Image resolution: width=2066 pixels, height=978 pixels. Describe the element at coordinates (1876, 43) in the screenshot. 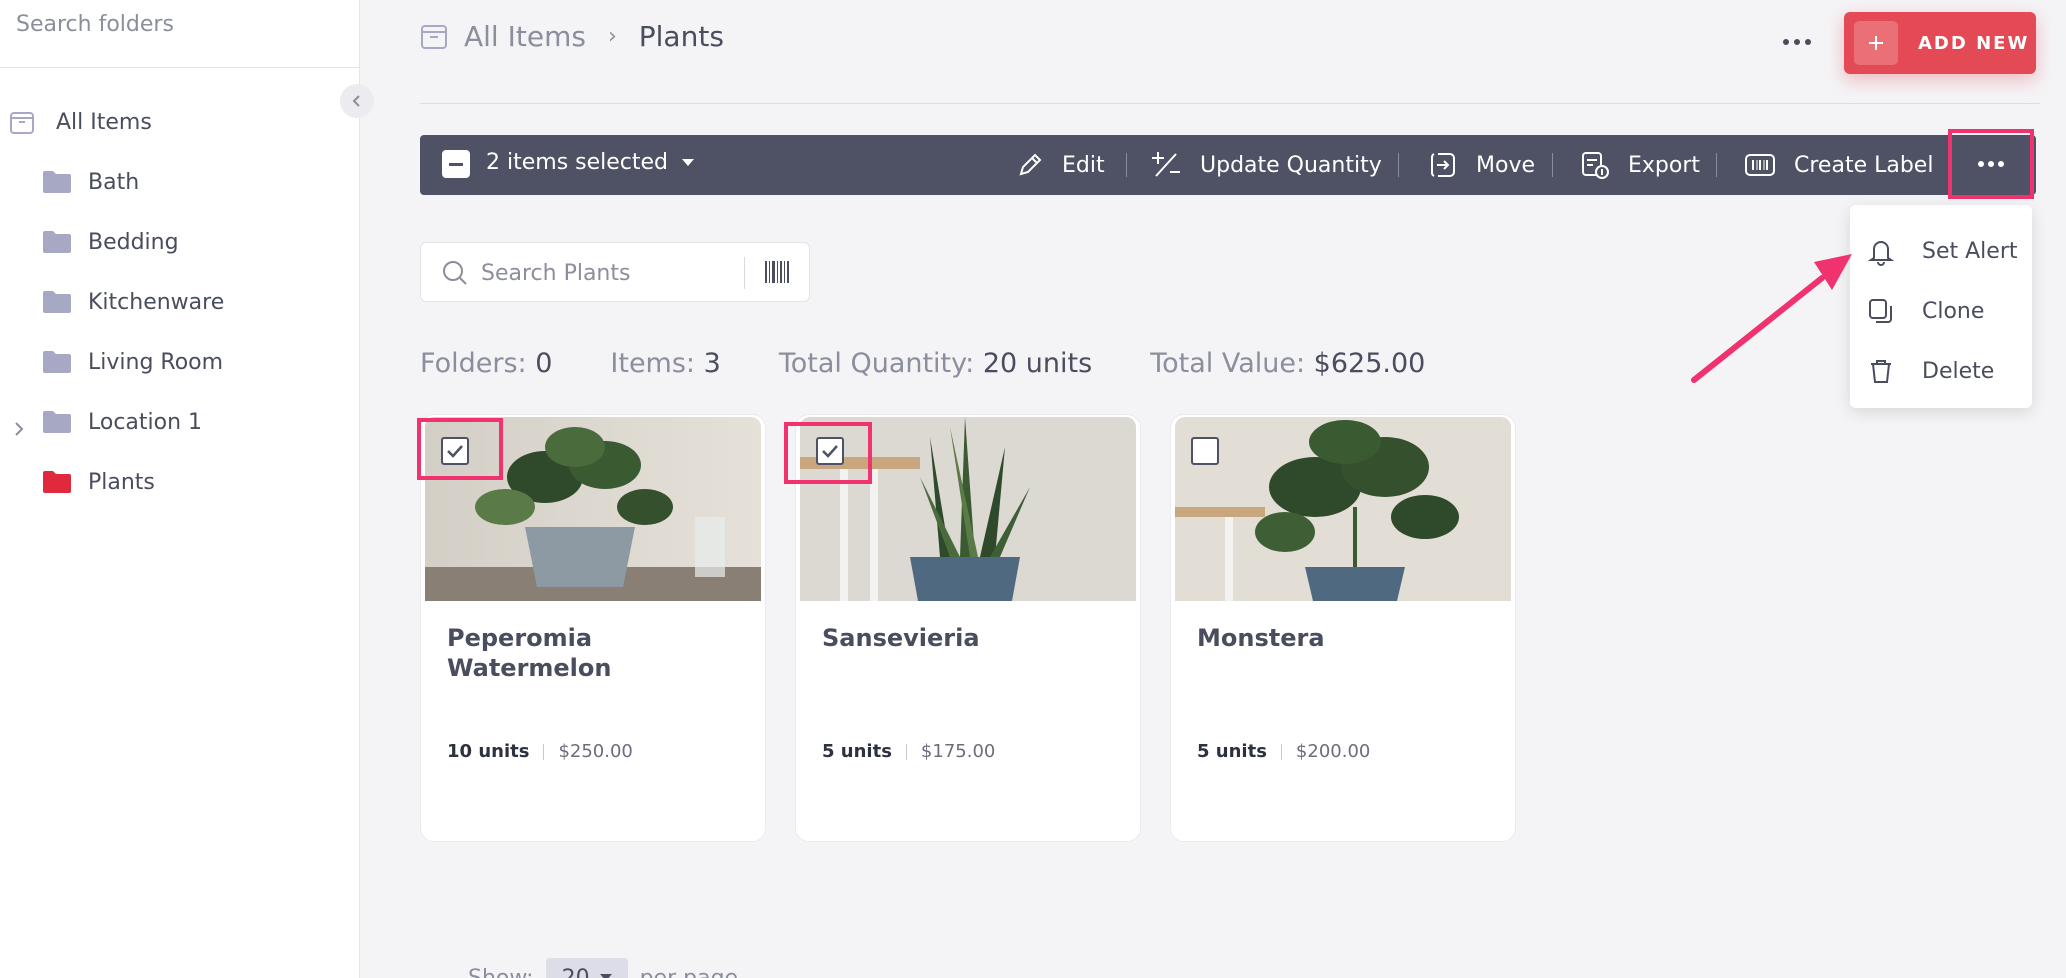

I see `plus-icon` at that location.